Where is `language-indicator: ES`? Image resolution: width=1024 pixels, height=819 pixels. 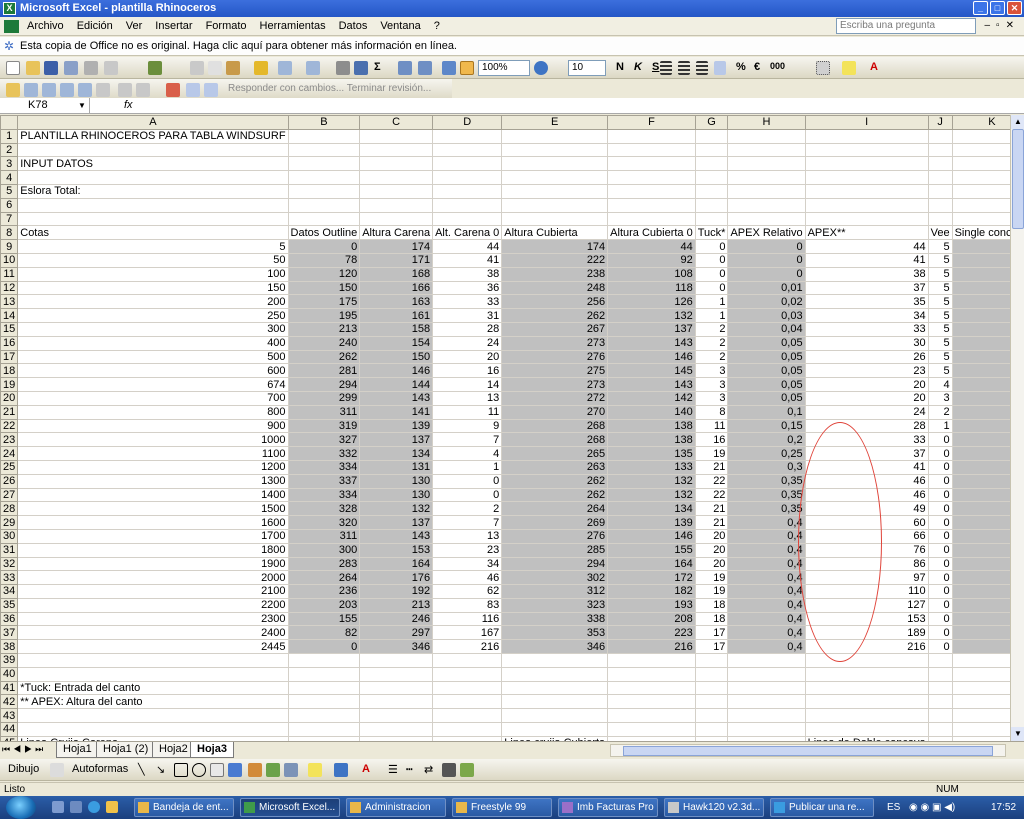 language-indicator: ES is located at coordinates (893, 807).